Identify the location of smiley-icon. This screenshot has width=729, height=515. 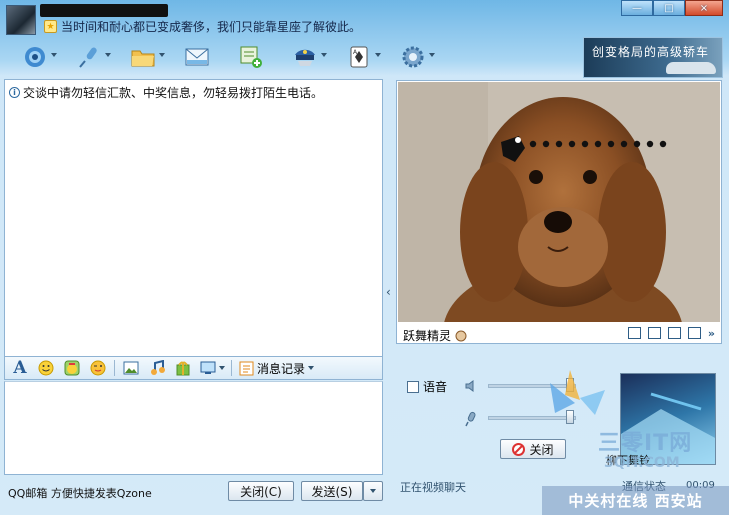
(46, 368).